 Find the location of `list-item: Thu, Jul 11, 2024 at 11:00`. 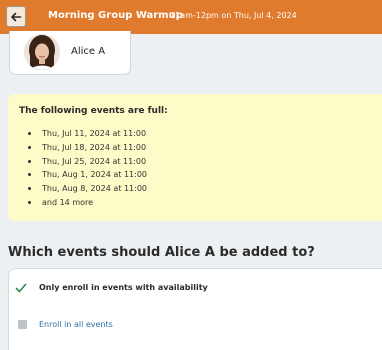

list-item: Thu, Jul 11, 2024 at 11:00 is located at coordinates (85, 134).